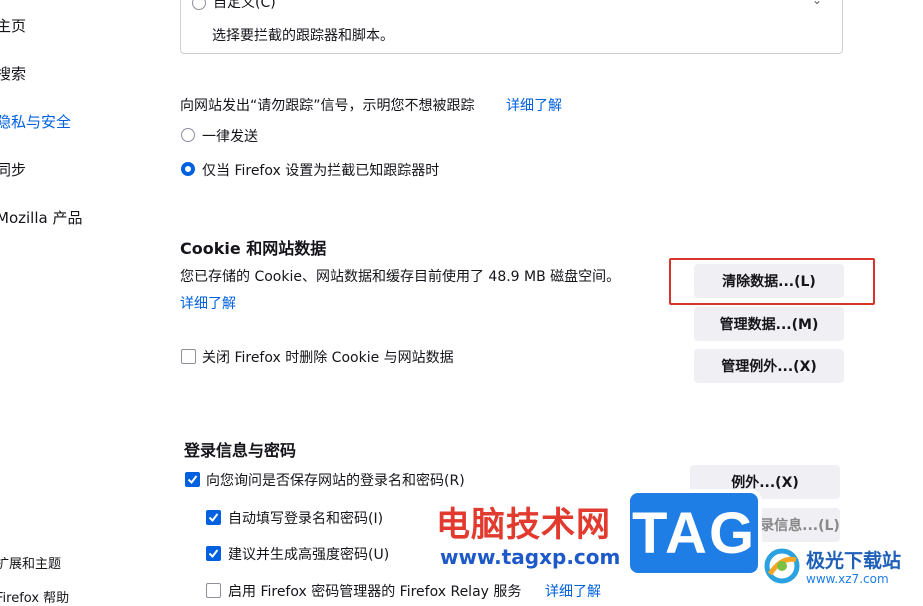 This screenshot has width=923, height=606. What do you see at coordinates (573, 591) in the screenshot?
I see `relay-learn-more-link: 详细了解` at bounding box center [573, 591].